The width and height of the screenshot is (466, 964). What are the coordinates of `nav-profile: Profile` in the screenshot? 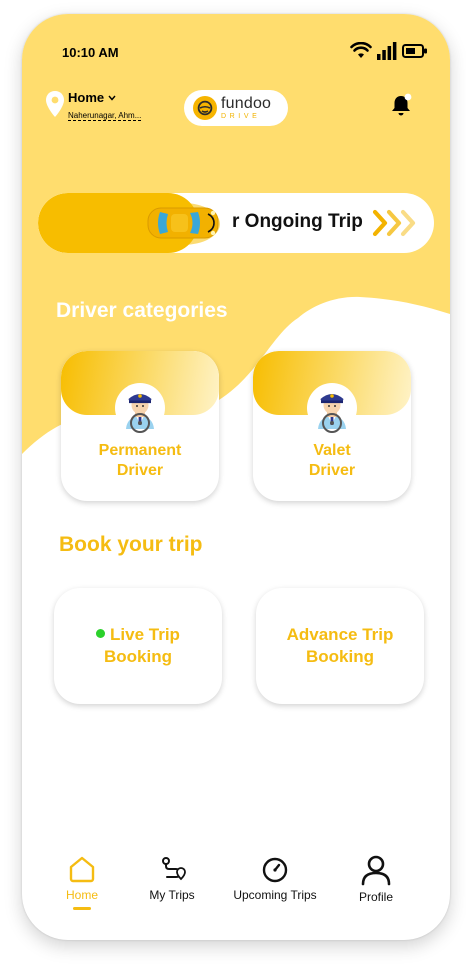 It's located at (376, 879).